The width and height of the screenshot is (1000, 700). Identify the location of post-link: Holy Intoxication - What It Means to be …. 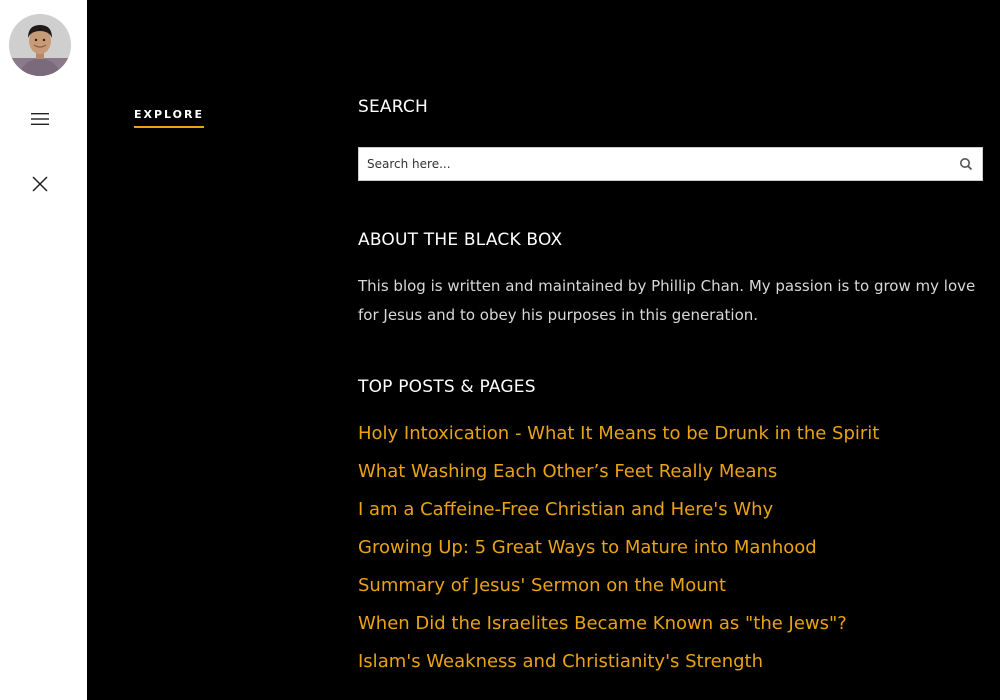
(618, 433).